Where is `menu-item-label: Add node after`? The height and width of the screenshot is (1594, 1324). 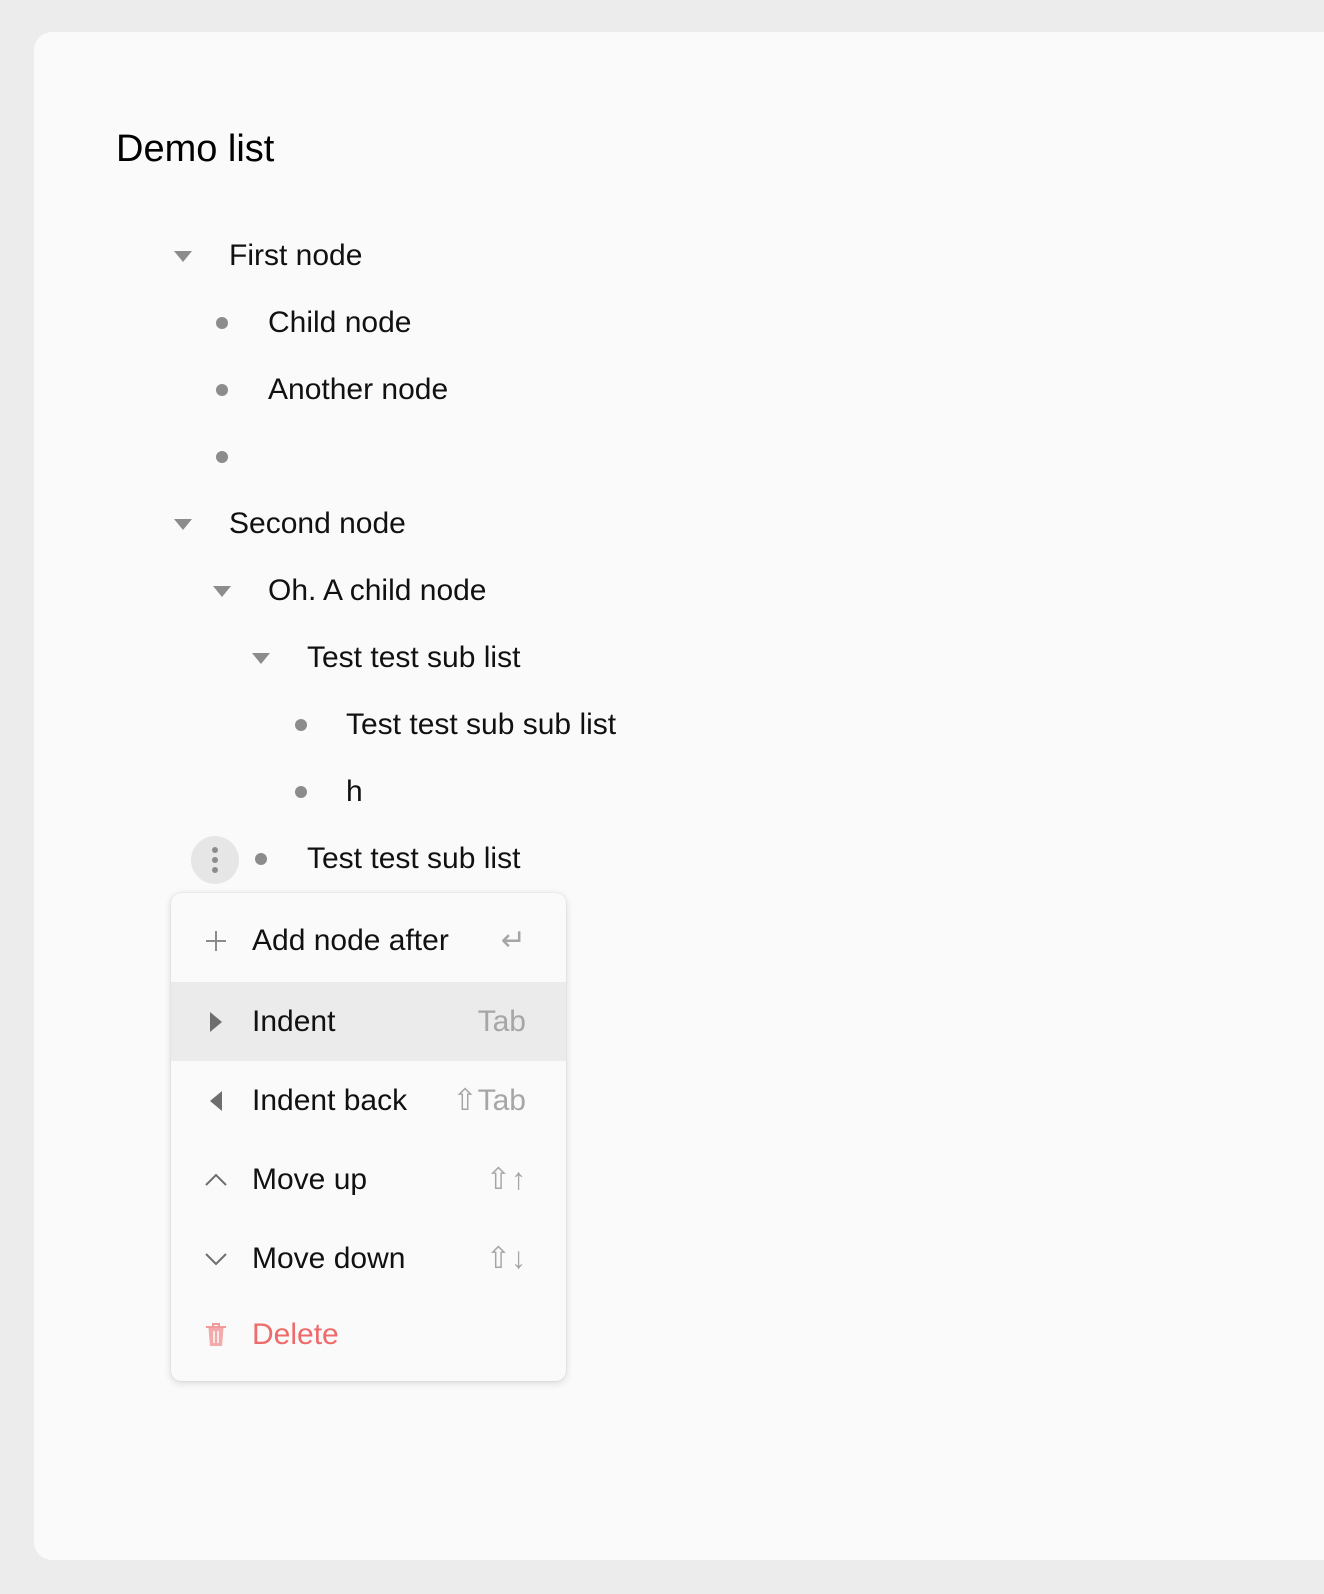 menu-item-label: Add node after is located at coordinates (350, 940).